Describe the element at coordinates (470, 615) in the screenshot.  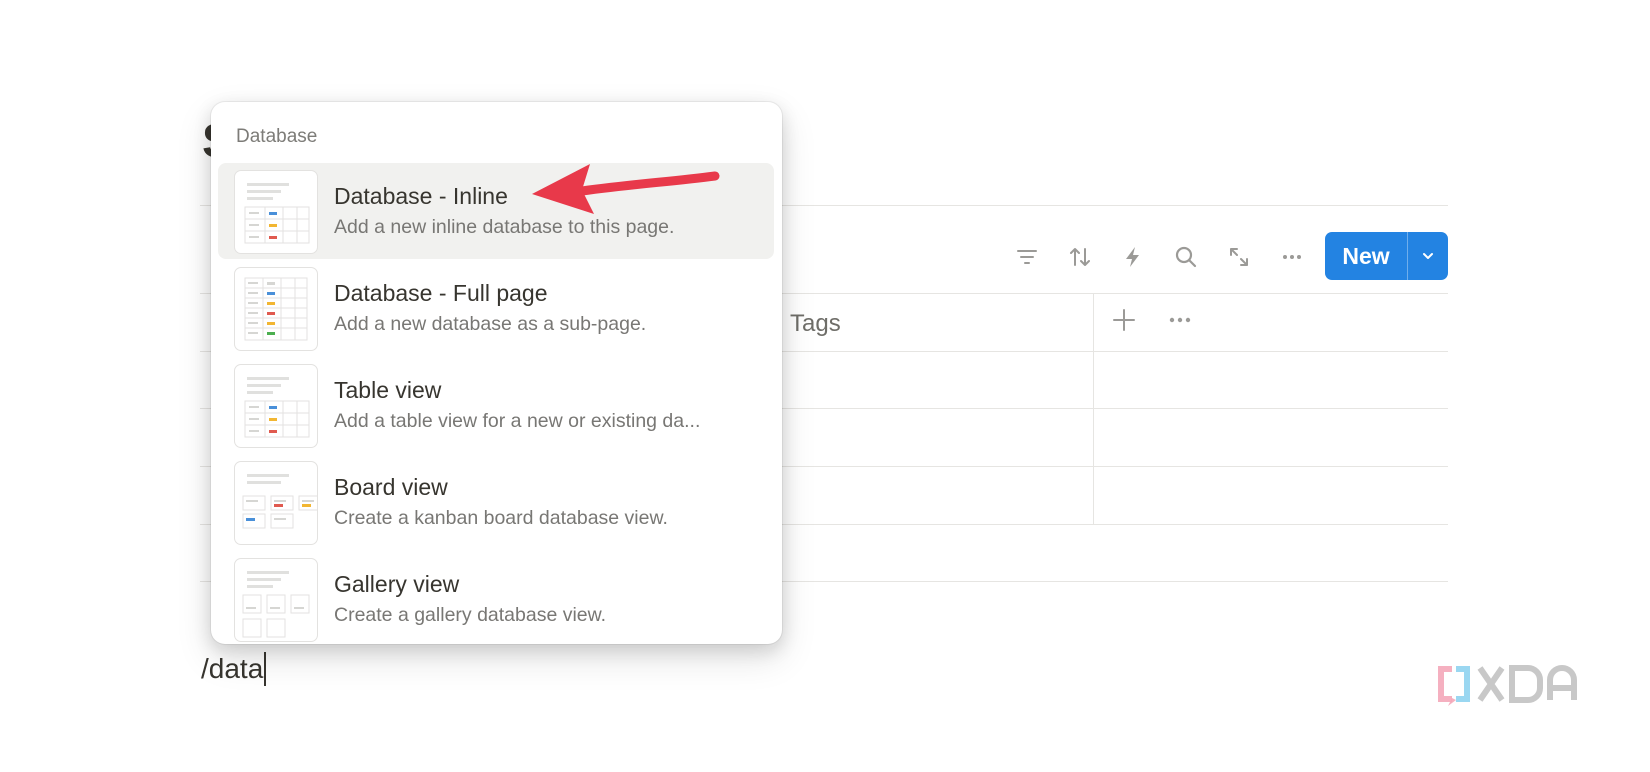
I see `menu-item-description: Create a gallery database view.` at that location.